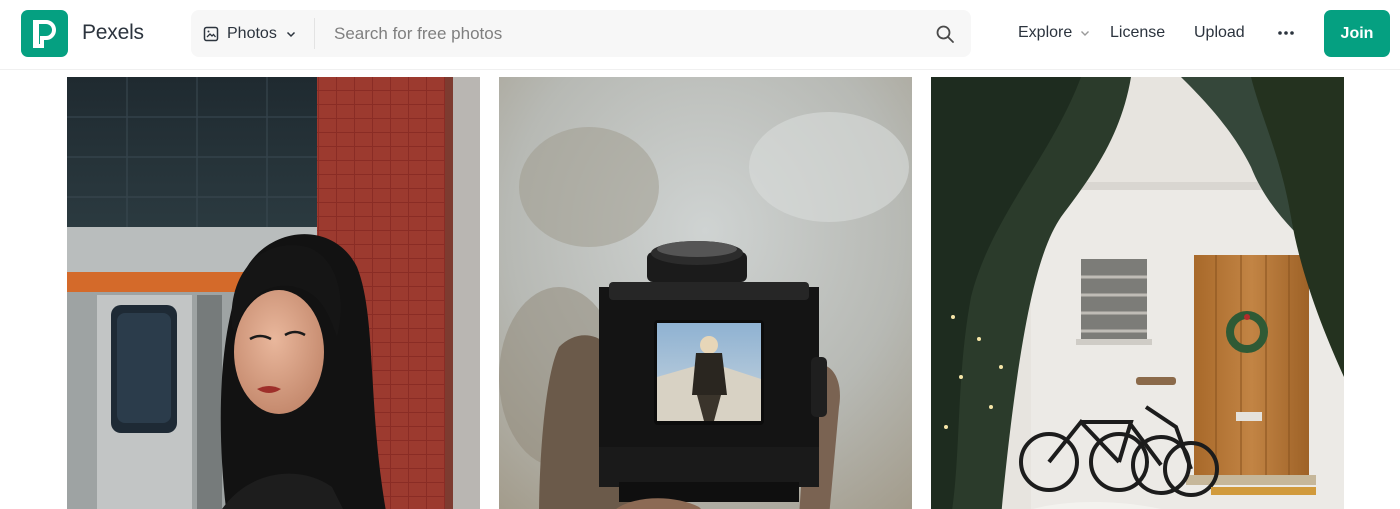 The image size is (1400, 509). I want to click on nav-upload: Upload, so click(1219, 33).